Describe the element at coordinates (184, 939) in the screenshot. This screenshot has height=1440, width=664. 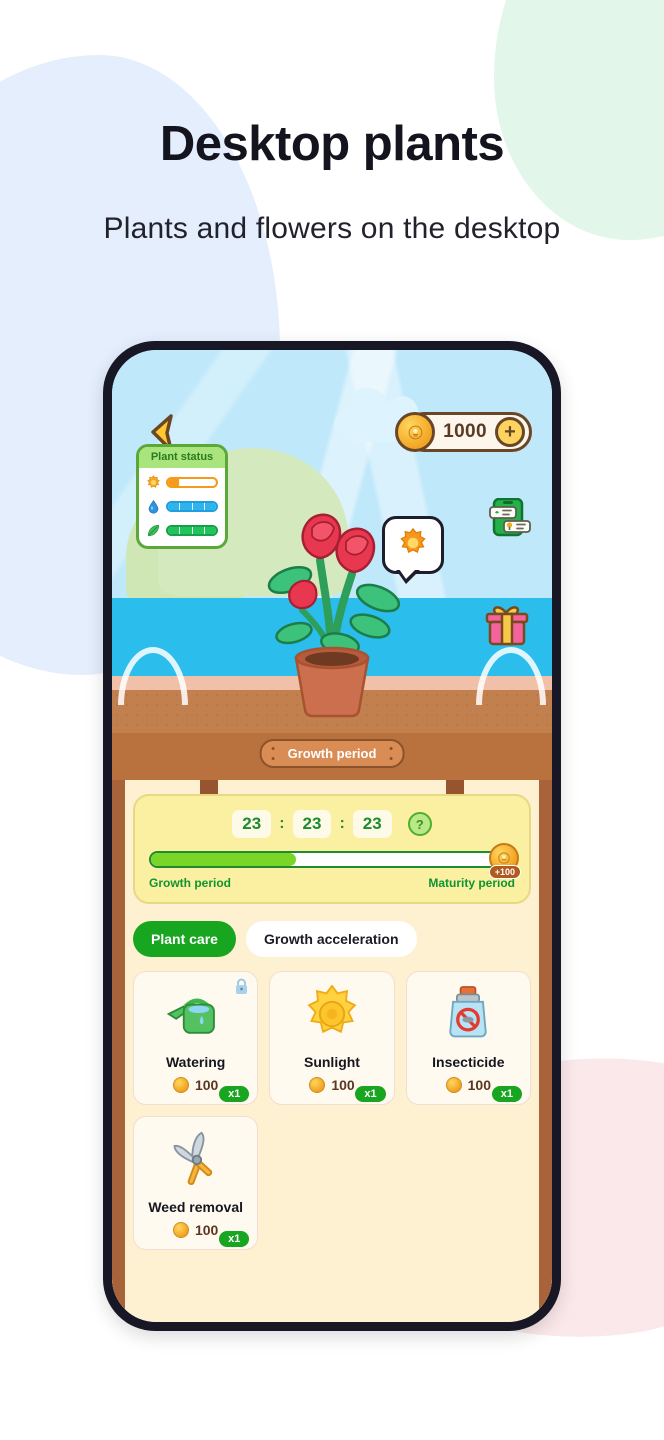
I see `tab-plant-care: Plant care` at that location.